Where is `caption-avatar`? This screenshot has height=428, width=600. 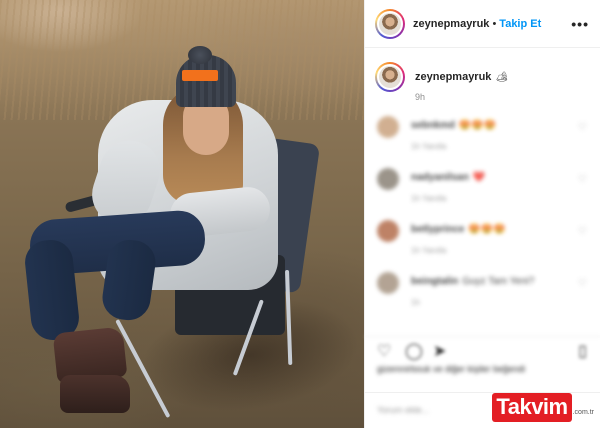
caption-avatar is located at coordinates (390, 77).